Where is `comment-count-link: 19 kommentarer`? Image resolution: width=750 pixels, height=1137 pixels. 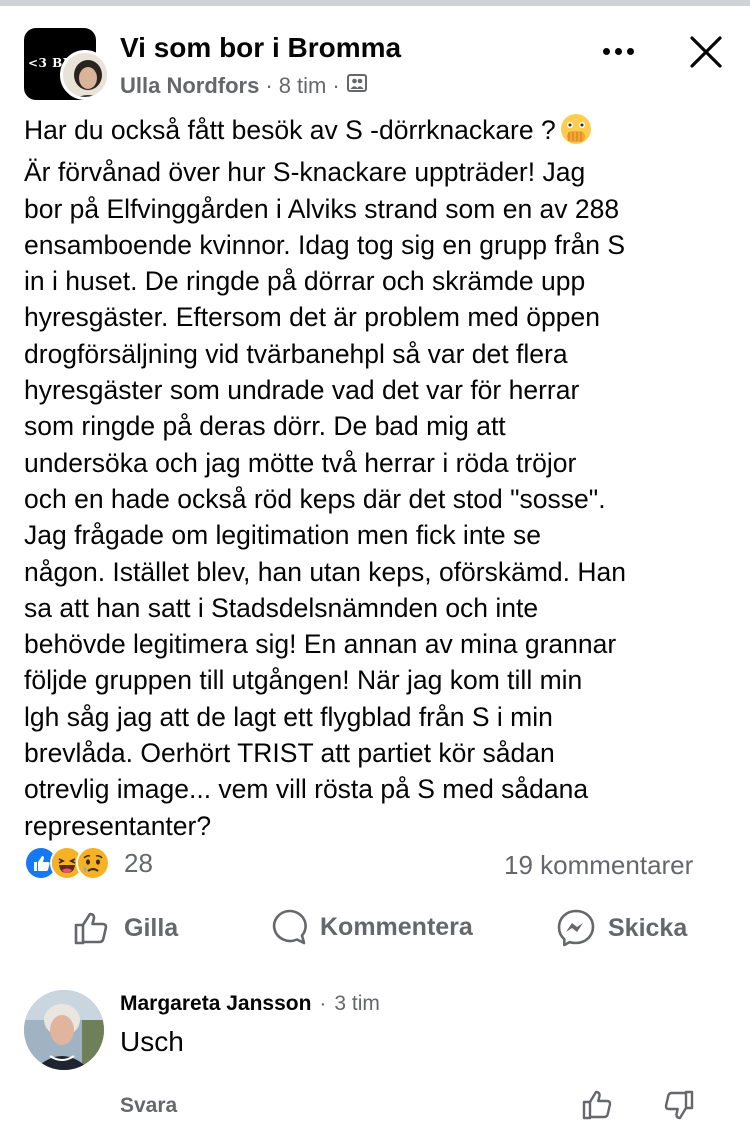
comment-count-link: 19 kommentarer is located at coordinates (598, 865).